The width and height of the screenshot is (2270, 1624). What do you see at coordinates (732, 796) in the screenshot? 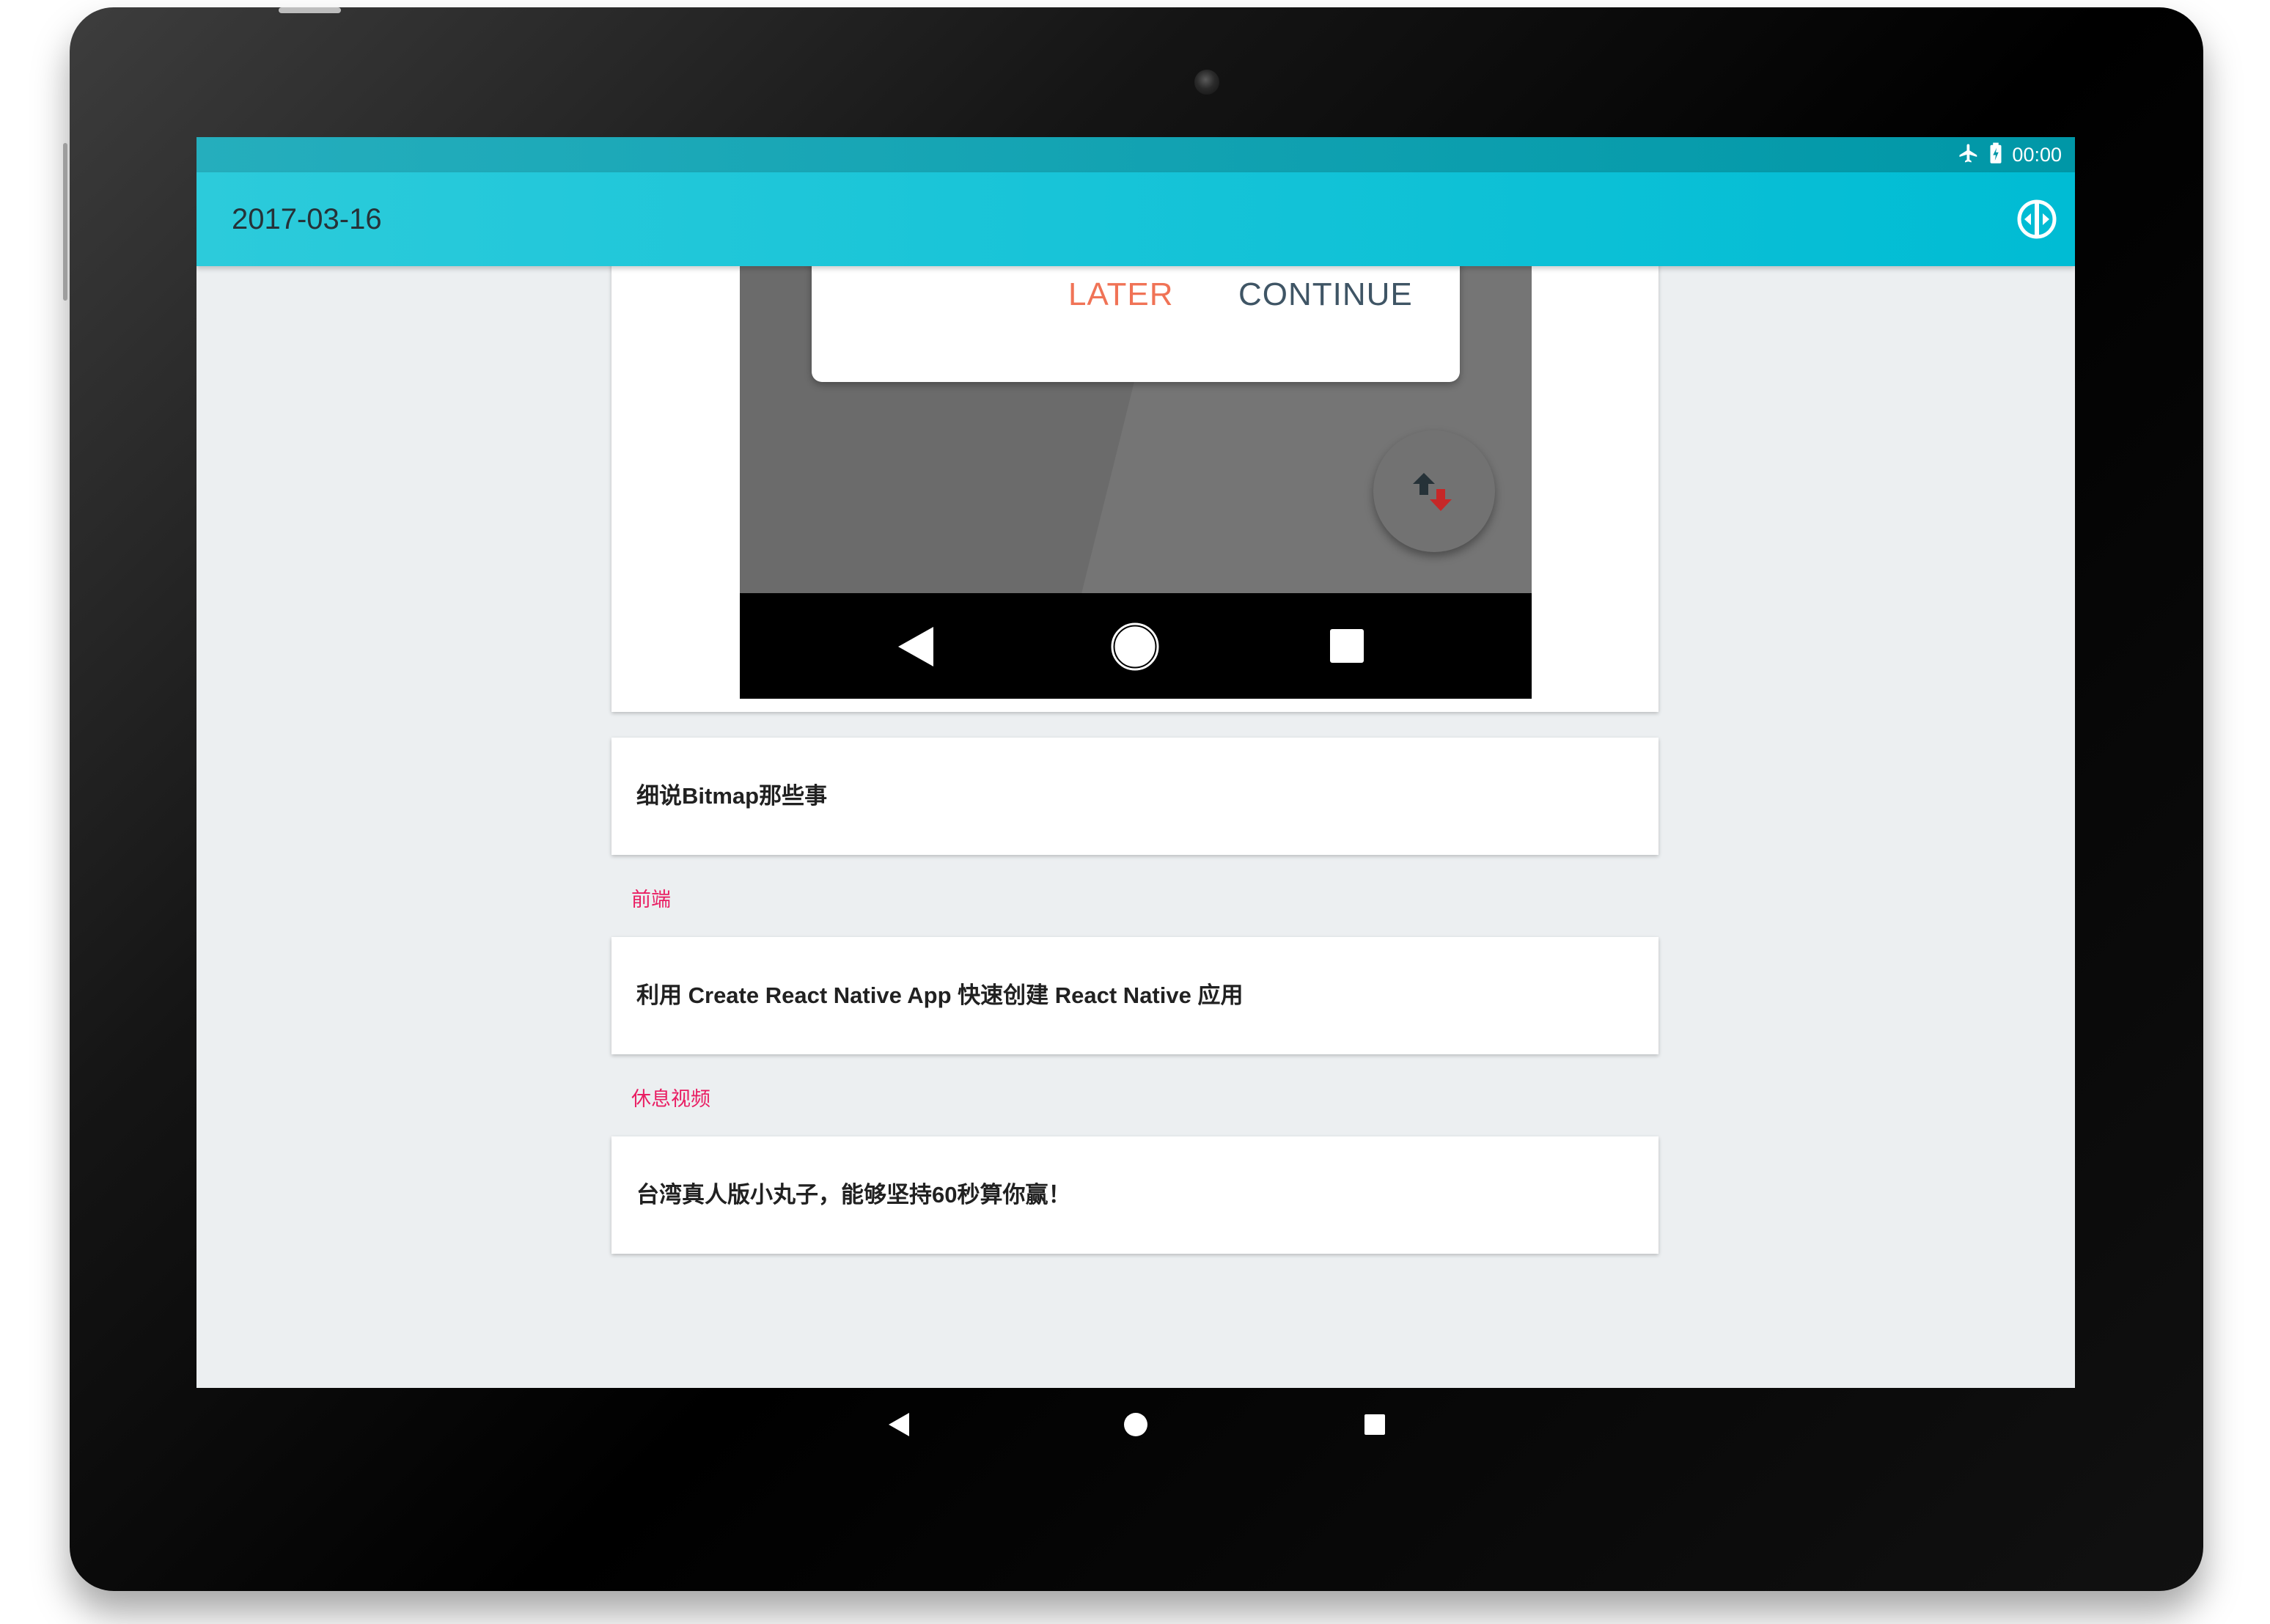
I see `article-title: 细说Bitmap那些事` at bounding box center [732, 796].